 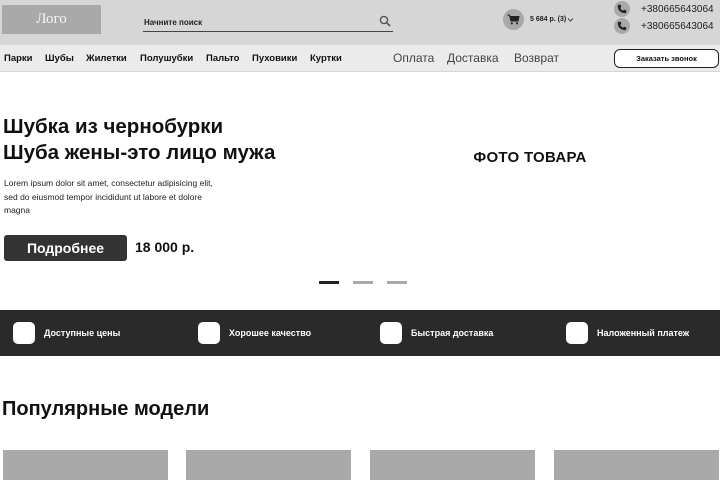 I want to click on hero-title-line: Шубка из чернобурки, so click(x=113, y=126).